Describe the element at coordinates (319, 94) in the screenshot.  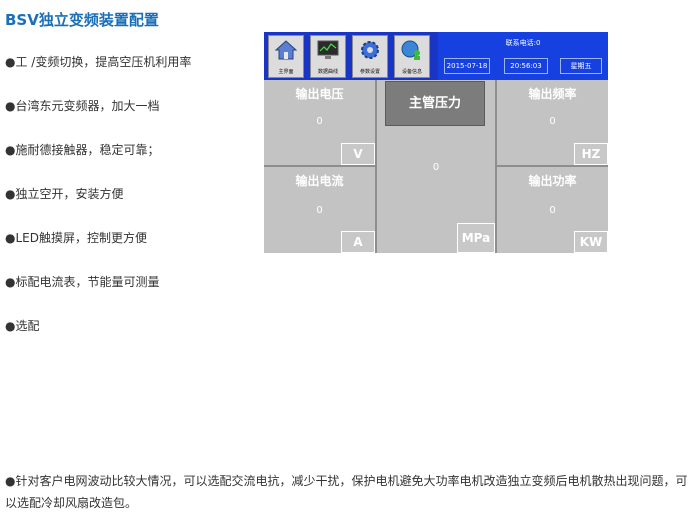
I see `cell-title: 输出电压` at that location.